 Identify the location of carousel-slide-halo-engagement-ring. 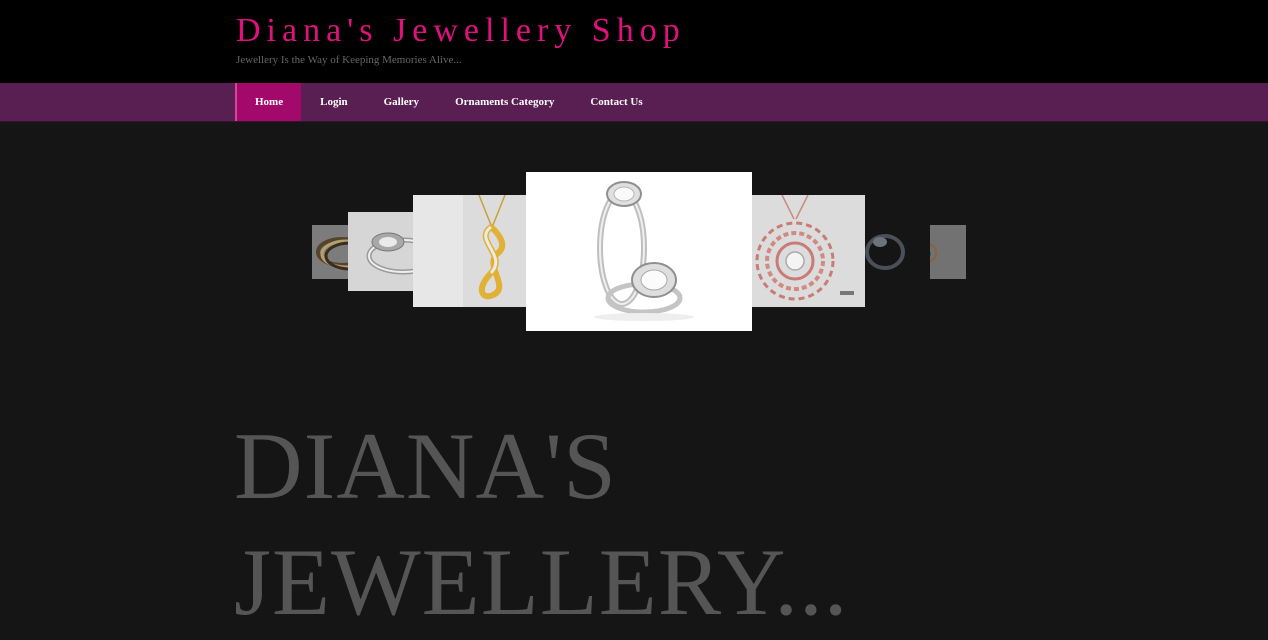
(639, 251).